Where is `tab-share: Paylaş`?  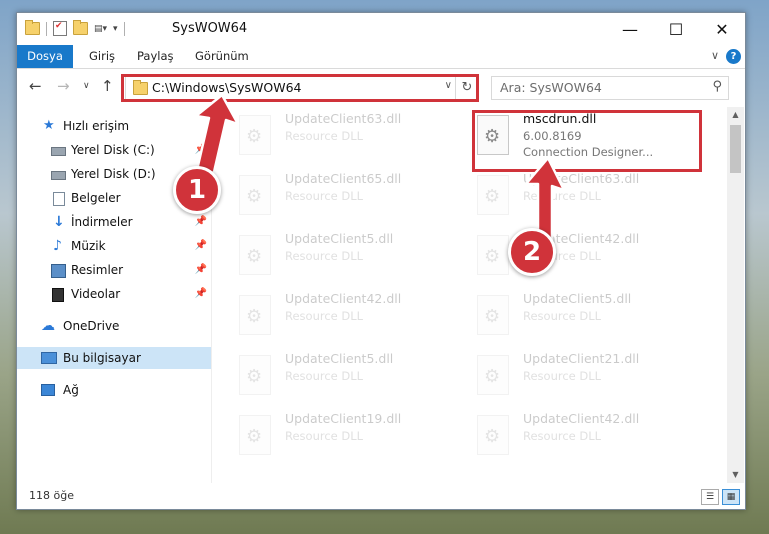 tab-share: Paylaş is located at coordinates (155, 56).